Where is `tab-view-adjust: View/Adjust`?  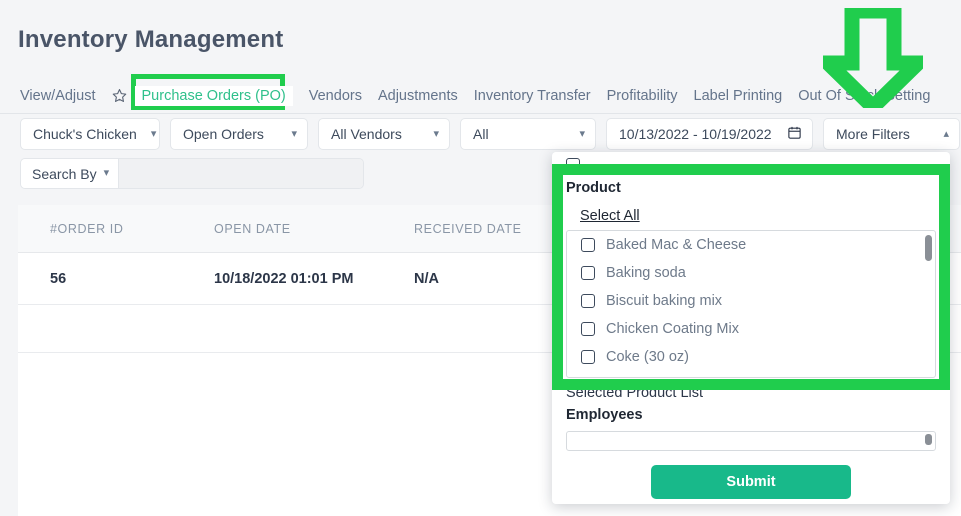 tab-view-adjust: View/Adjust is located at coordinates (58, 96).